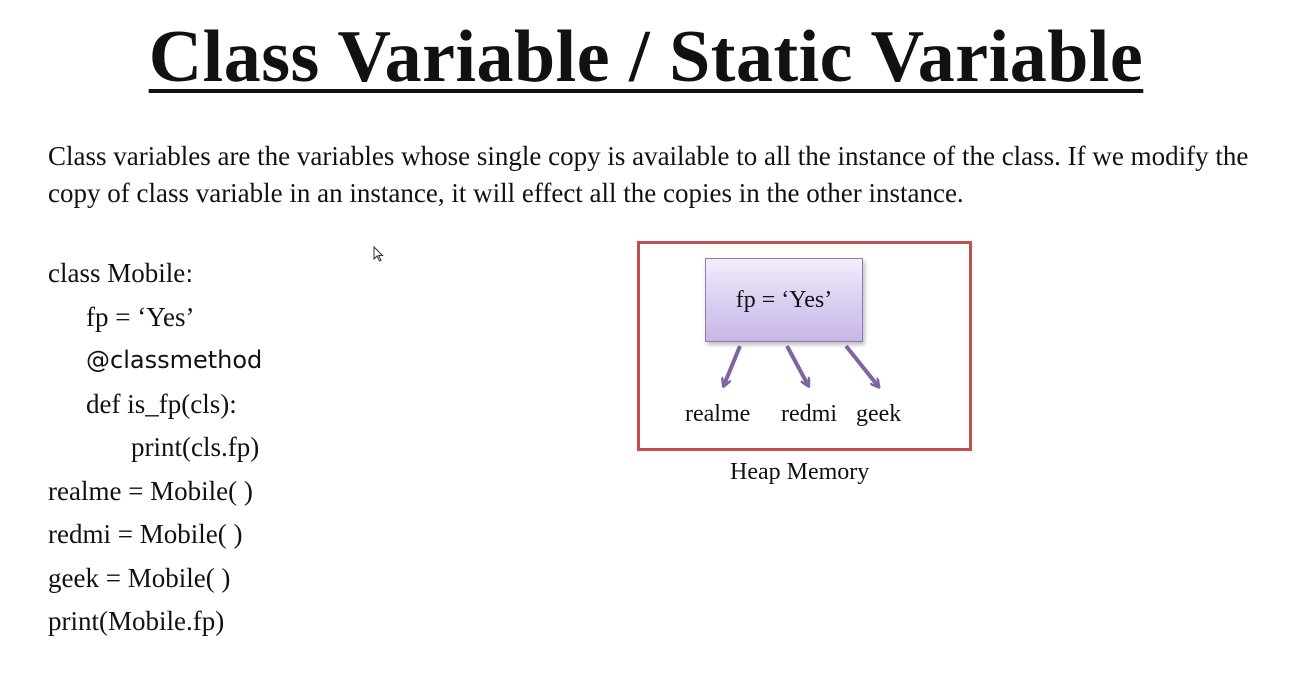  What do you see at coordinates (809, 414) in the screenshot?
I see `object-label-redmi: redmi` at bounding box center [809, 414].